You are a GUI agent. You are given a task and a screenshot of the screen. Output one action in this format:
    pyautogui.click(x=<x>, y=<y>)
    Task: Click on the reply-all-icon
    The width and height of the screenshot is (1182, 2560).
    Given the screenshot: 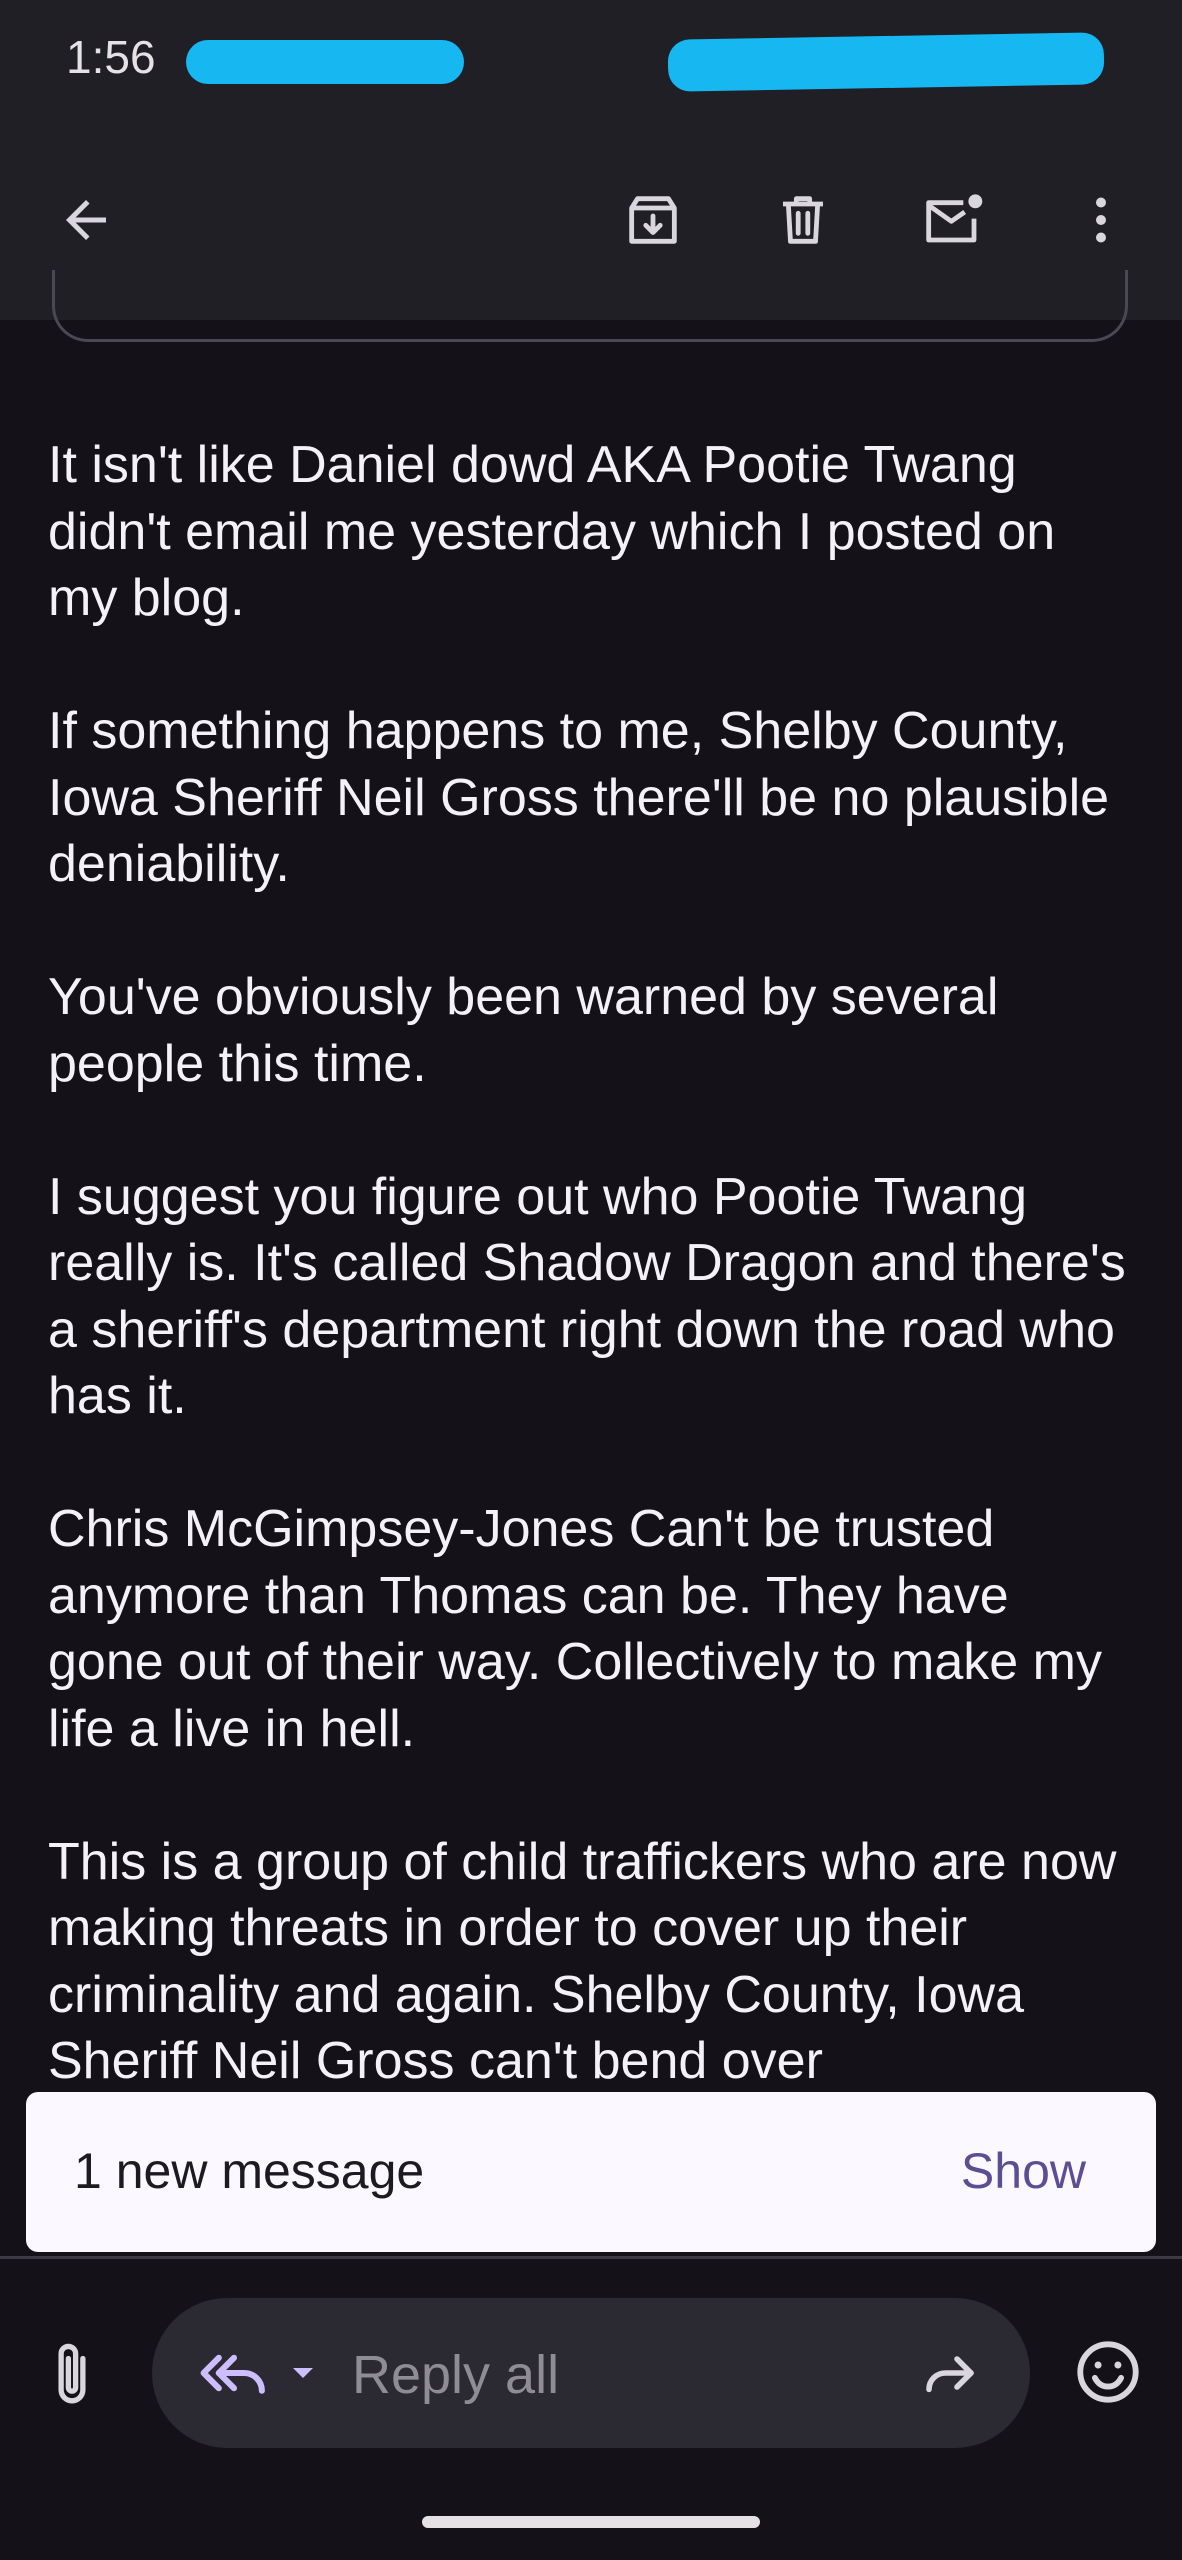 What is the action you would take?
    pyautogui.click(x=232, y=2374)
    